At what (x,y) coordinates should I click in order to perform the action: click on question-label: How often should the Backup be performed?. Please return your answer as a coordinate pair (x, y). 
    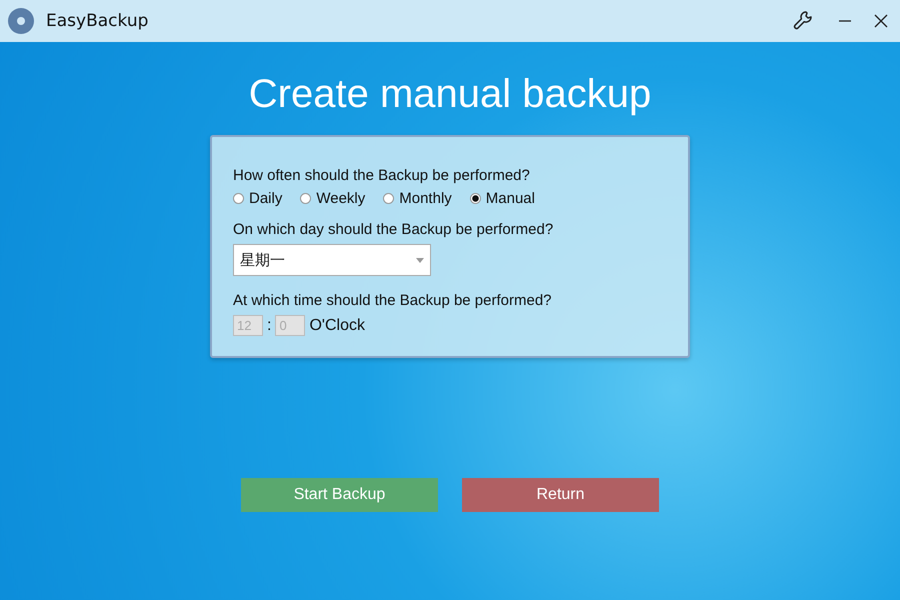
    Looking at the image, I should click on (382, 175).